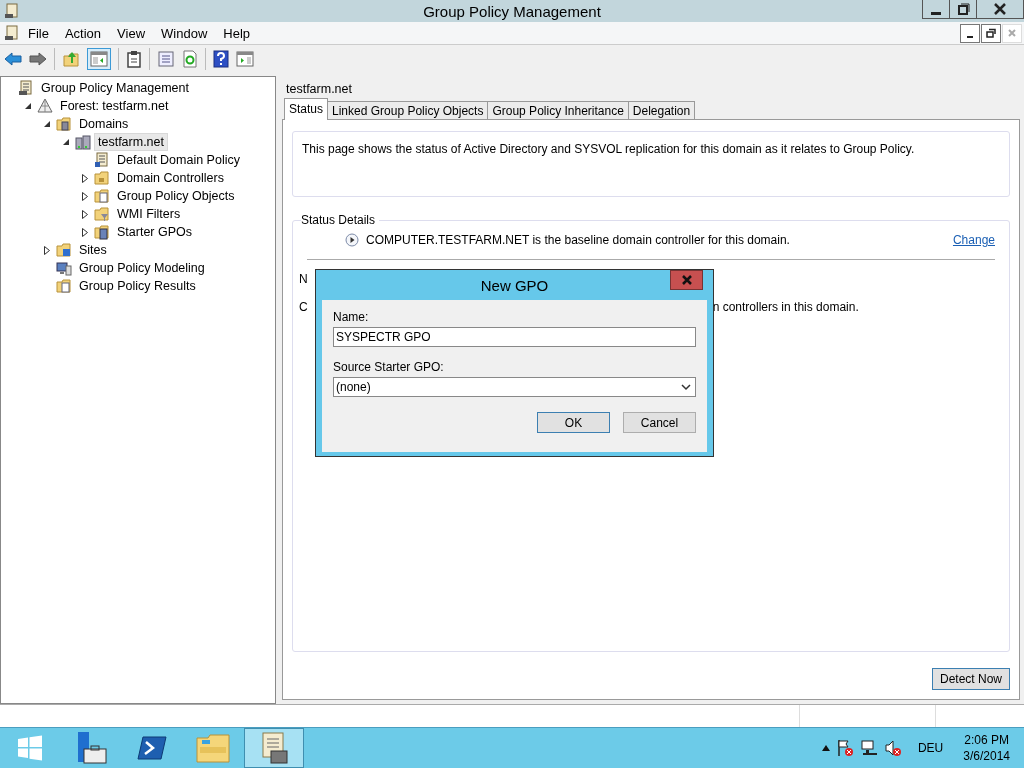 The width and height of the screenshot is (1024, 768). What do you see at coordinates (686, 387) in the screenshot?
I see `chevron-down-icon` at bounding box center [686, 387].